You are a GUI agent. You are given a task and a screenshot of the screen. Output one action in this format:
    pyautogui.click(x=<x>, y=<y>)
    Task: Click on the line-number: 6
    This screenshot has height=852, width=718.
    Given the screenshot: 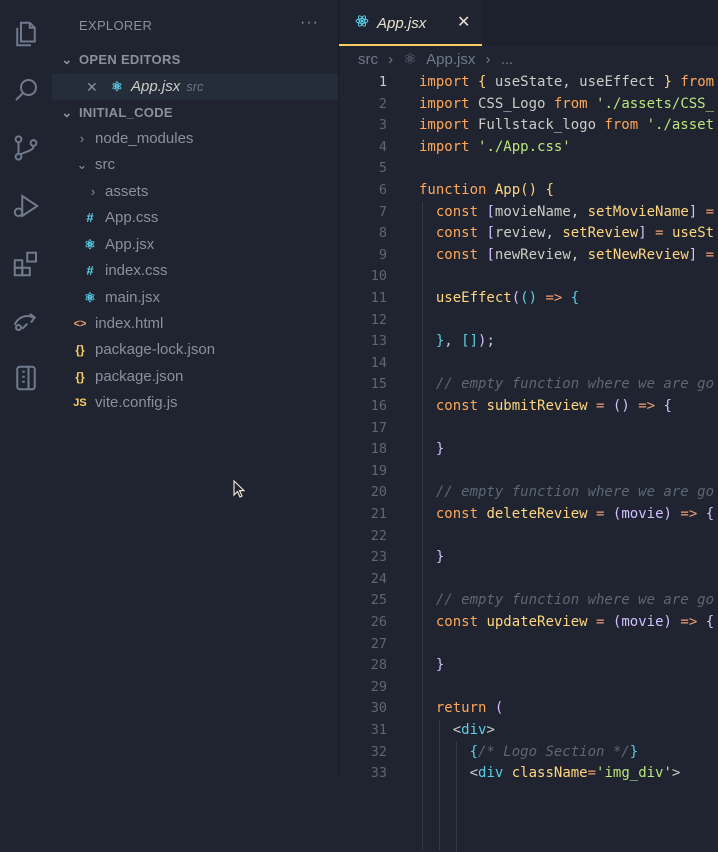 What is the action you would take?
    pyautogui.click(x=382, y=190)
    